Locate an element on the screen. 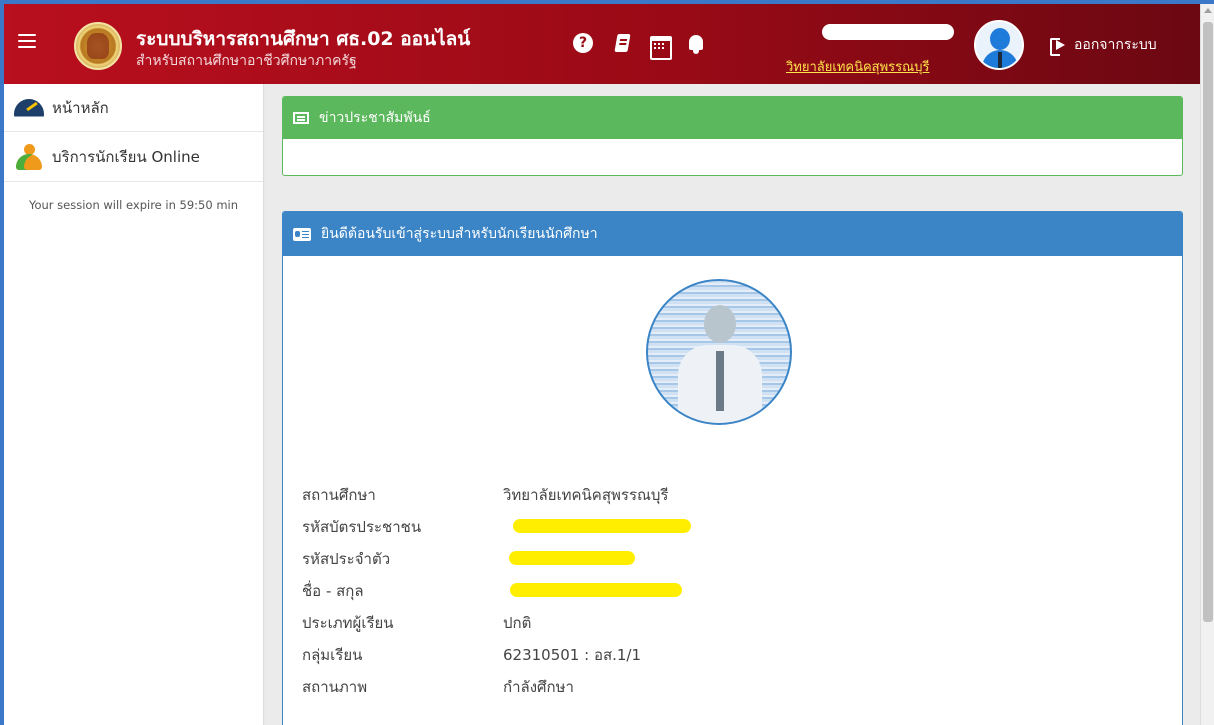 The image size is (1214, 725). info-value: กำลังศึกษา is located at coordinates (538, 687).